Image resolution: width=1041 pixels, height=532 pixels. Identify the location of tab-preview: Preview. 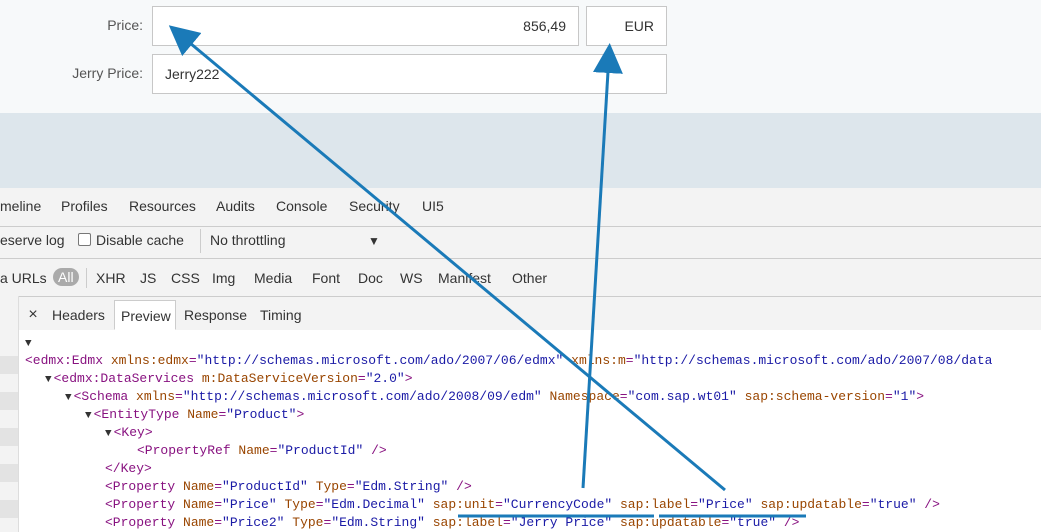
(145, 315).